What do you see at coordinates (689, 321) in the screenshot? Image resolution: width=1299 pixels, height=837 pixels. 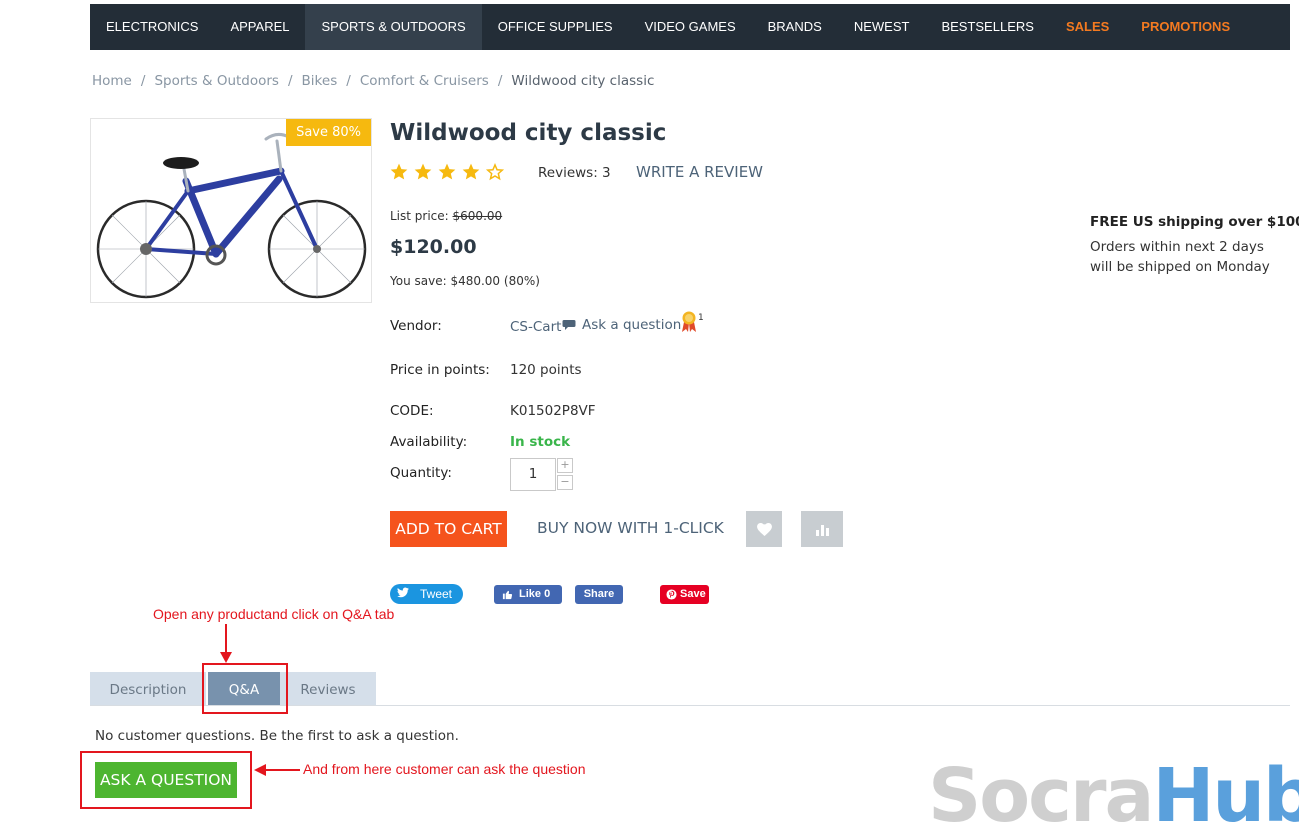 I see `award-ribbon-icon` at bounding box center [689, 321].